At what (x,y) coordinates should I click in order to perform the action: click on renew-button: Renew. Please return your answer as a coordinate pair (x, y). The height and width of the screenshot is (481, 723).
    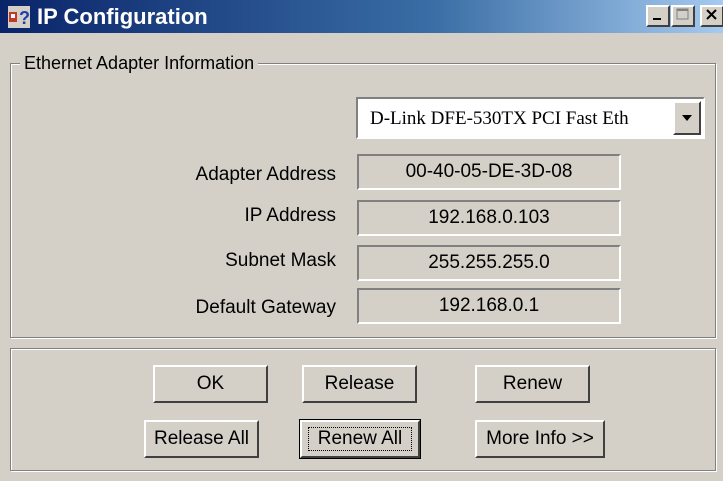
    Looking at the image, I should click on (532, 384).